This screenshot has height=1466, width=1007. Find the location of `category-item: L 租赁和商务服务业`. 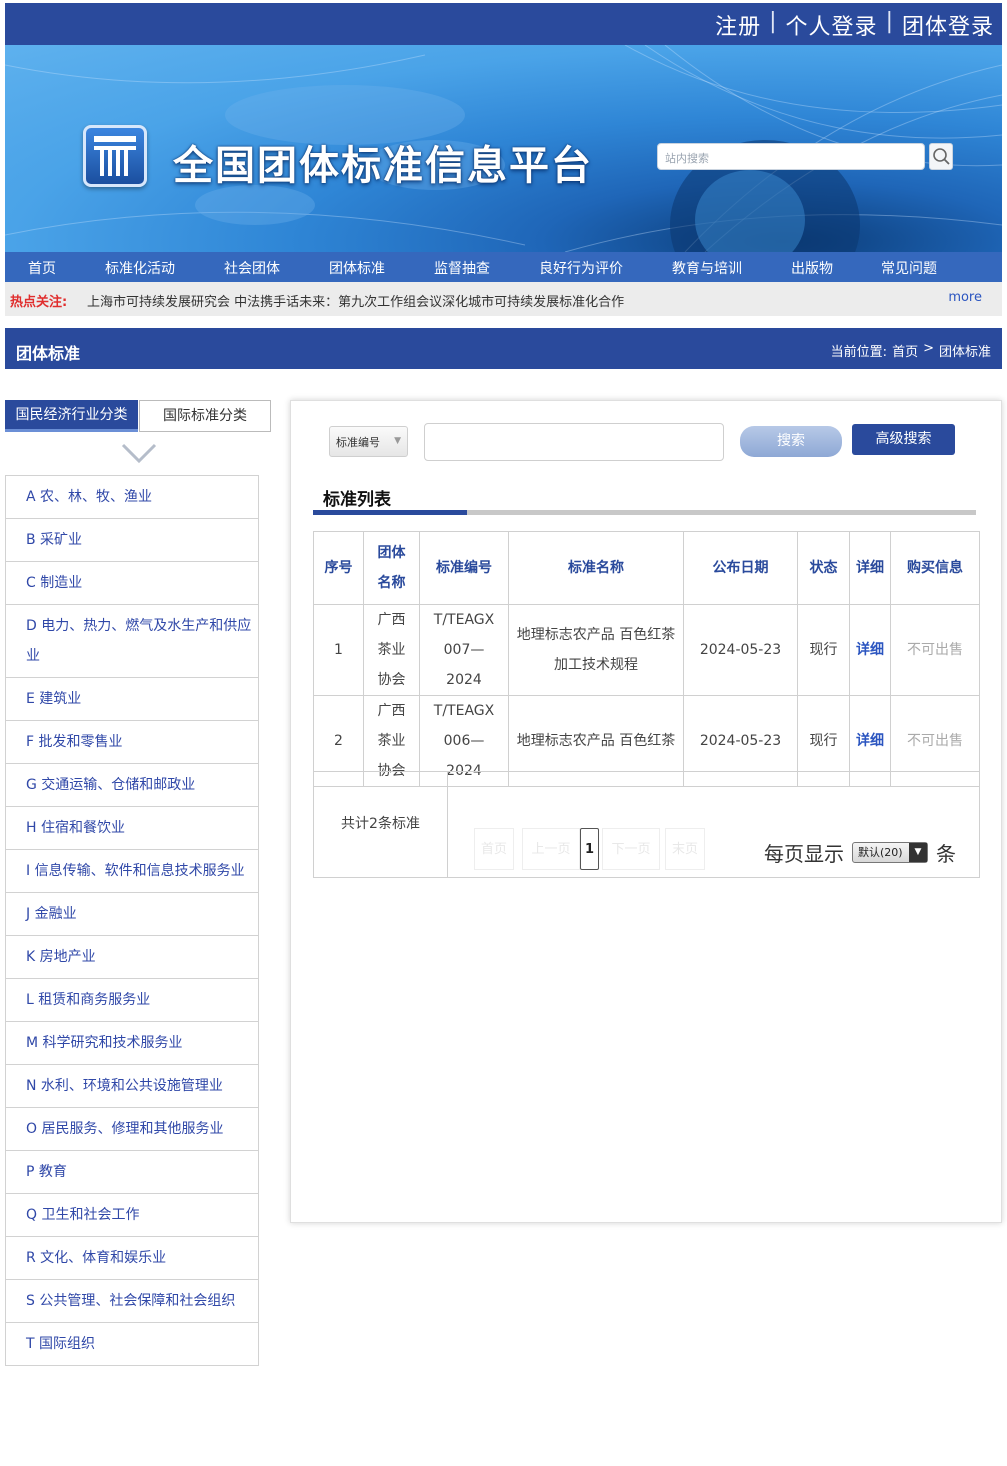

category-item: L 租赁和商务服务业 is located at coordinates (132, 1000).